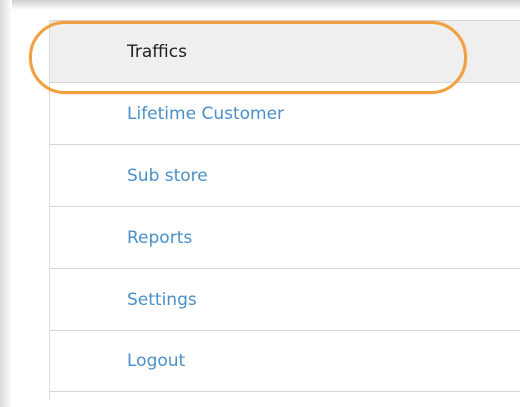  Describe the element at coordinates (285, 237) in the screenshot. I see `menu-item-reports: Reports` at that location.